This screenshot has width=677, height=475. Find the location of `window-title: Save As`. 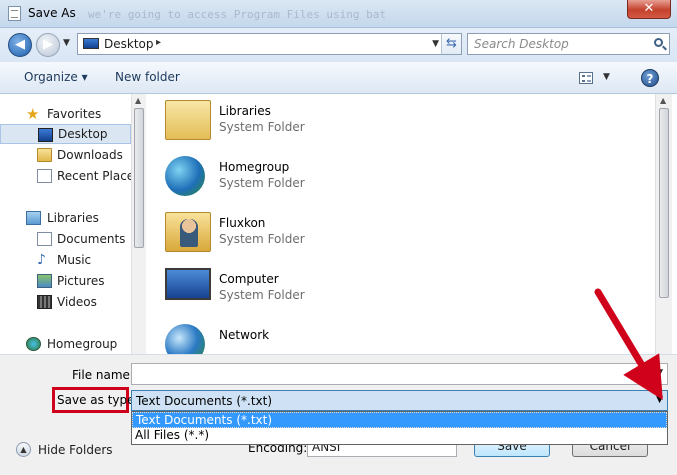

window-title: Save As is located at coordinates (52, 13).